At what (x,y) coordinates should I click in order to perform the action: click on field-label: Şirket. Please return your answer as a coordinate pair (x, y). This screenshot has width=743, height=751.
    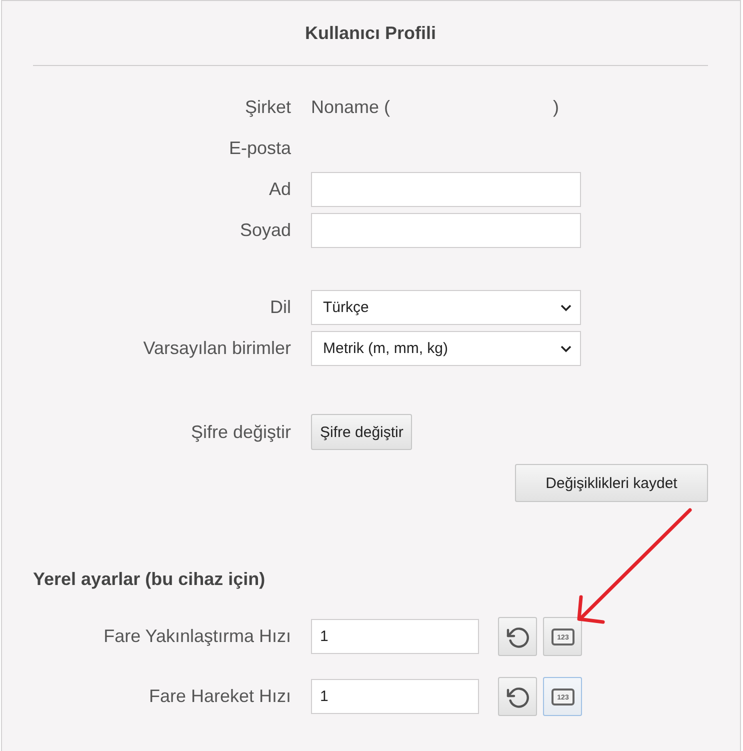
    Looking at the image, I should click on (267, 107).